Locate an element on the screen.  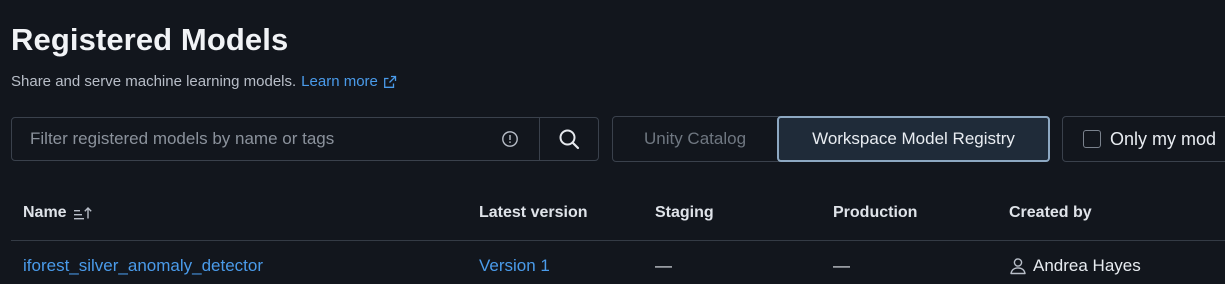
staging-value: — is located at coordinates (663, 265).